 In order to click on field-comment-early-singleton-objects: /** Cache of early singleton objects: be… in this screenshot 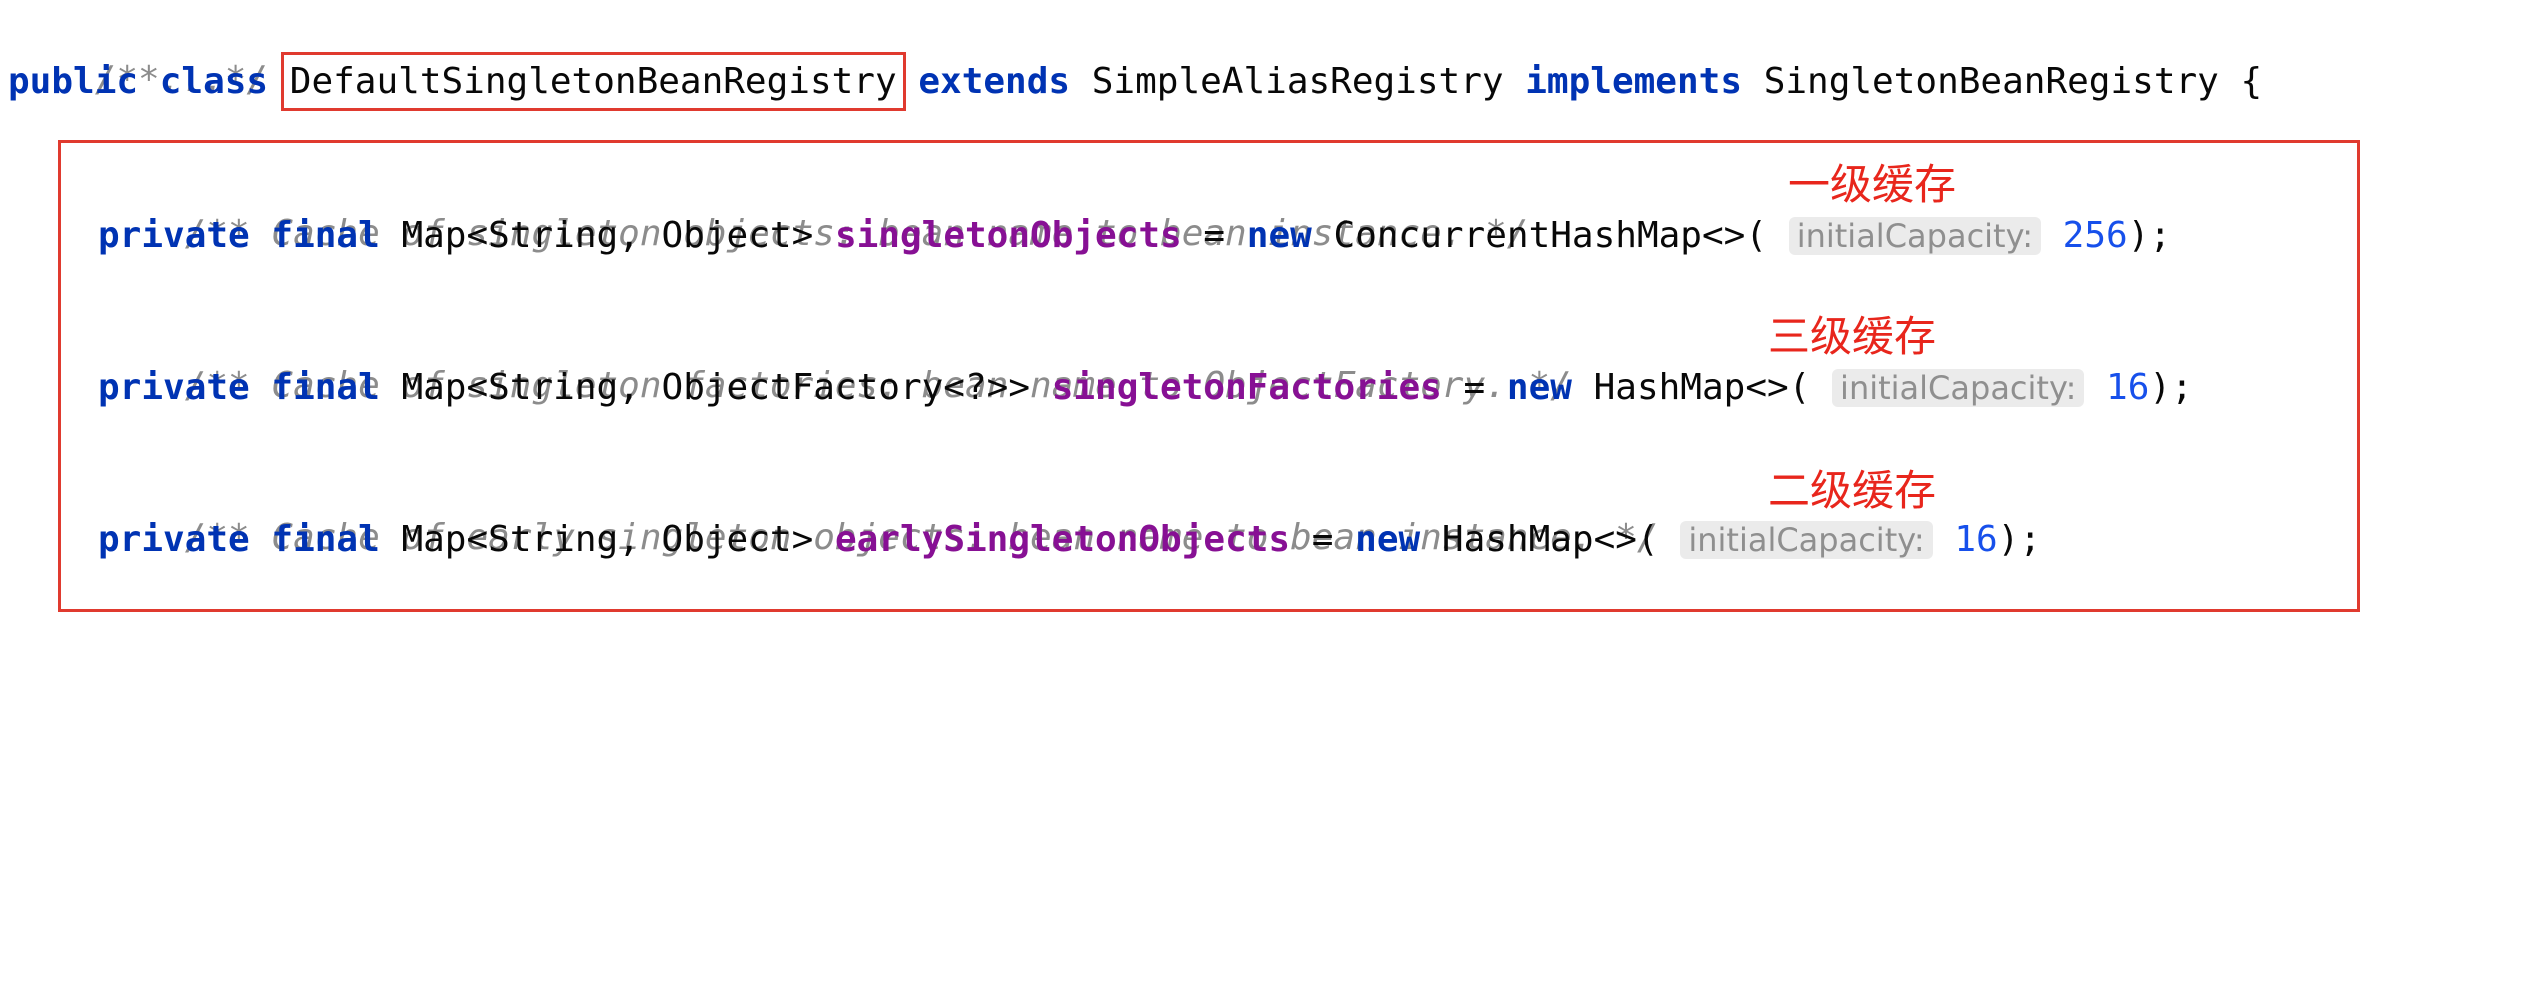, I will do `click(878, 512)`.